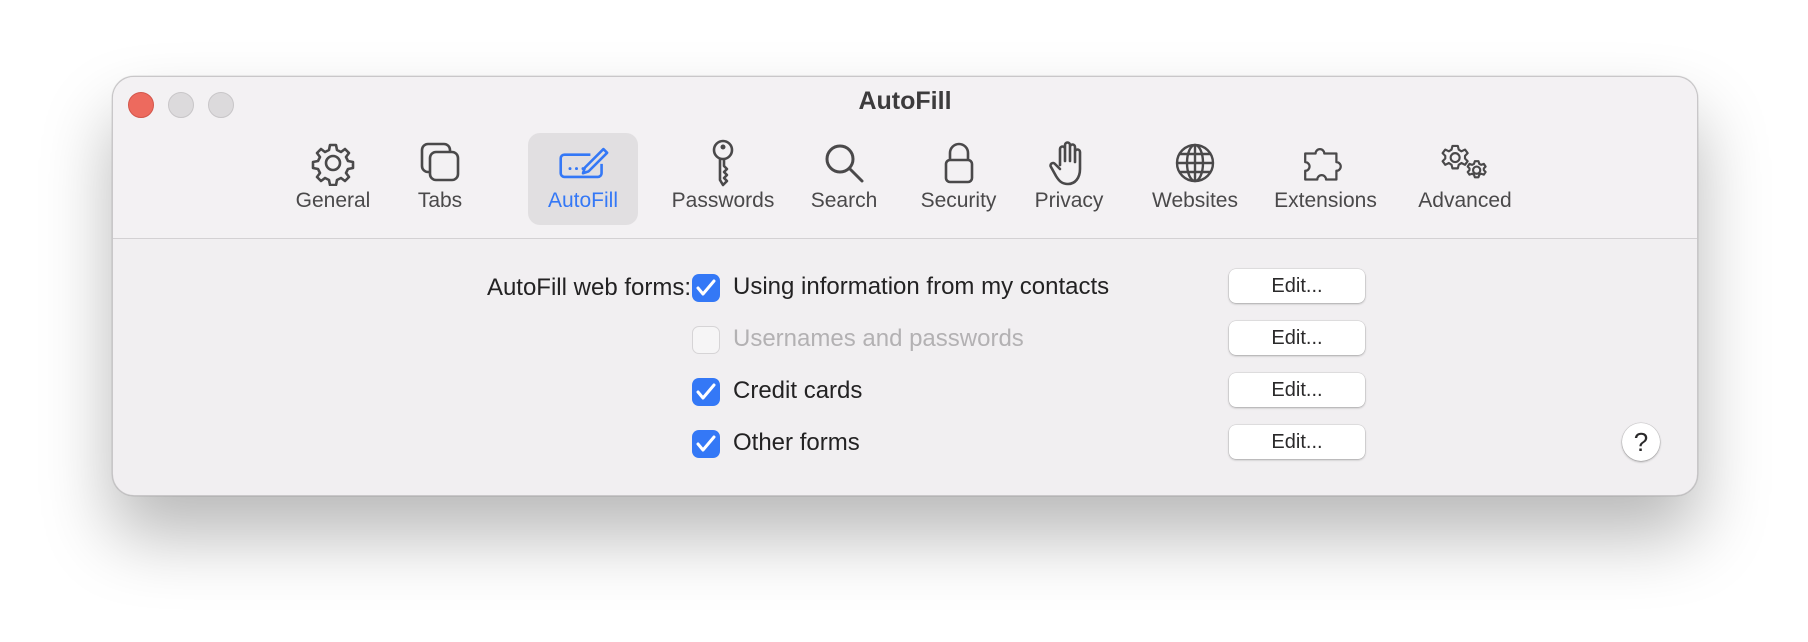 The width and height of the screenshot is (1808, 642). Describe the element at coordinates (333, 163) in the screenshot. I see `gear-icon` at that location.